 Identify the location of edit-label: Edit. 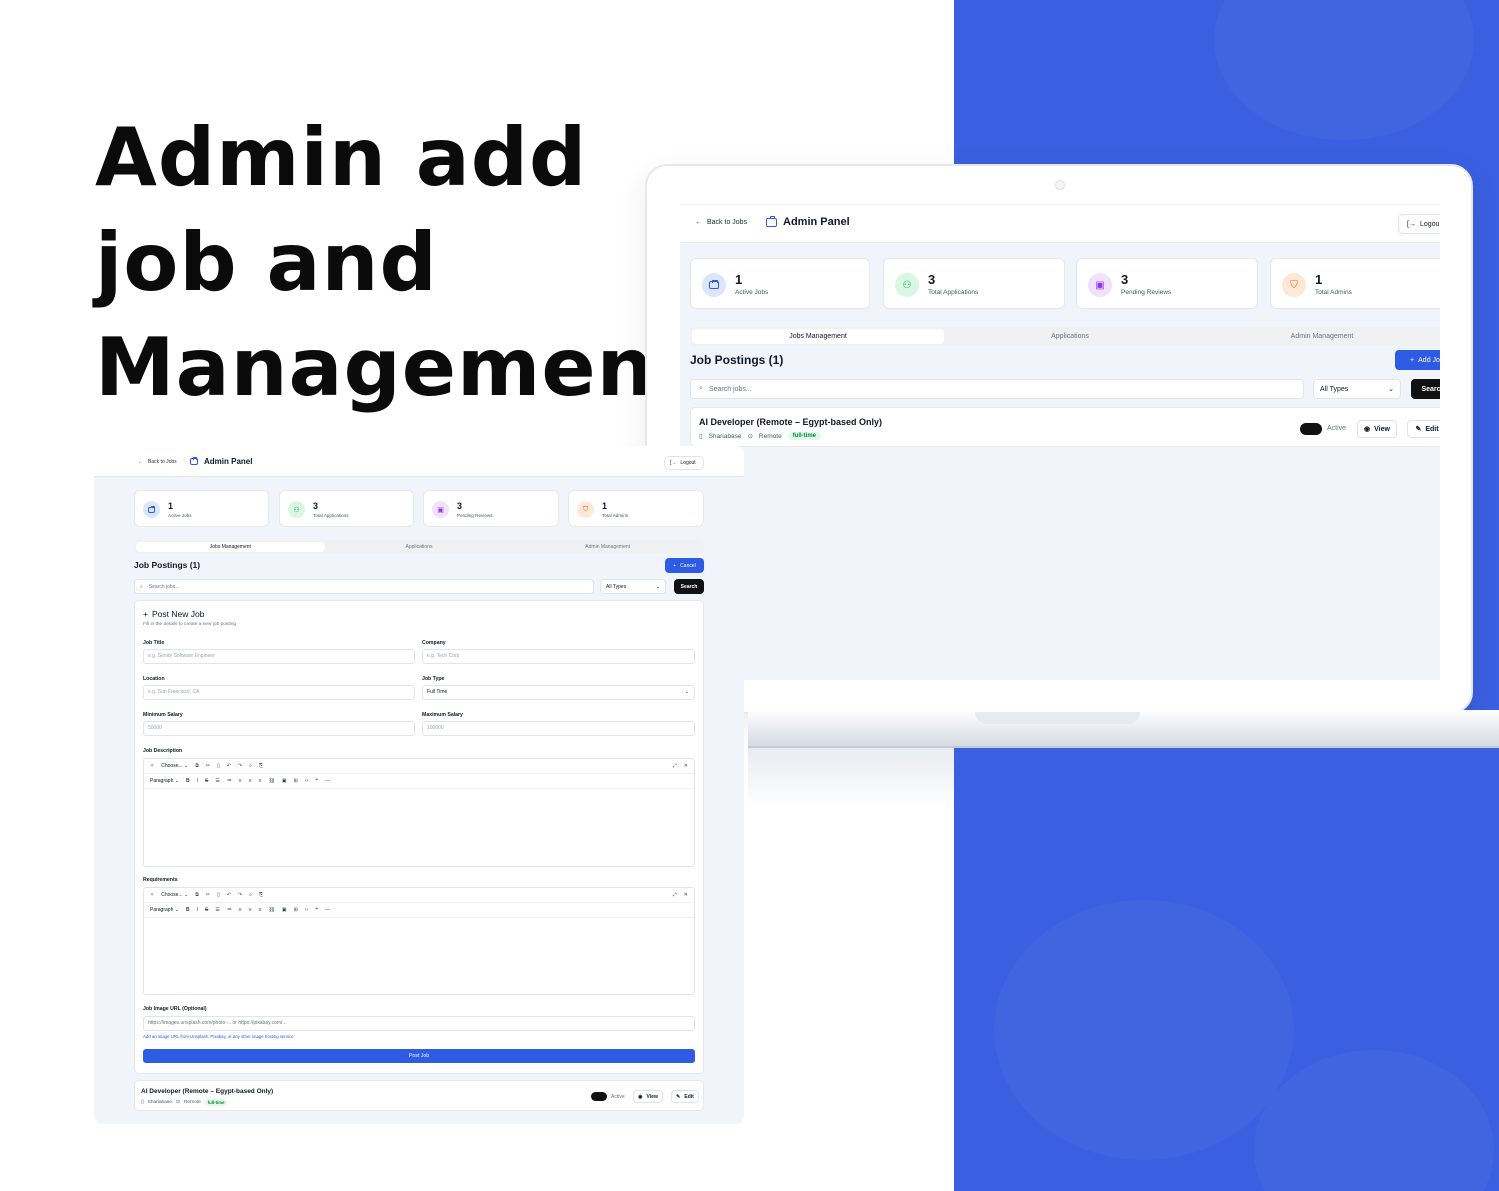
(1432, 429).